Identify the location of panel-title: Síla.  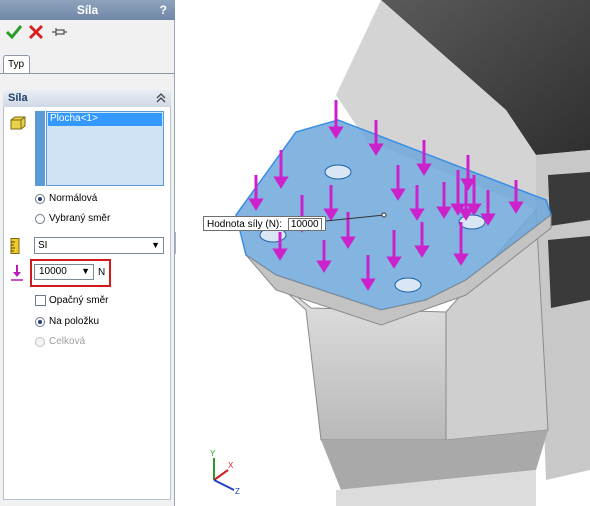
(87, 10).